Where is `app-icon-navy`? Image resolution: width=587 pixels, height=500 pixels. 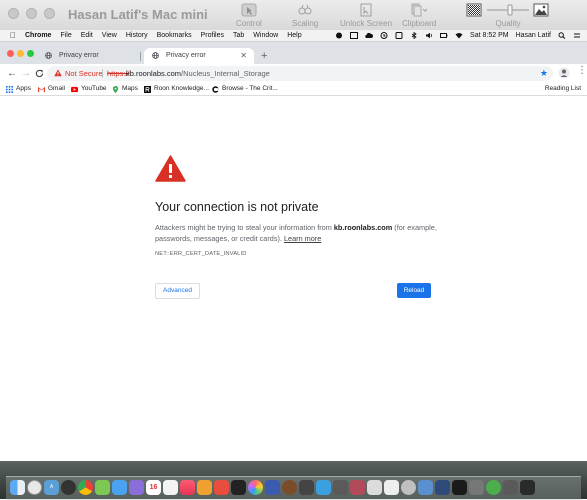
app-icon-navy is located at coordinates (442, 487).